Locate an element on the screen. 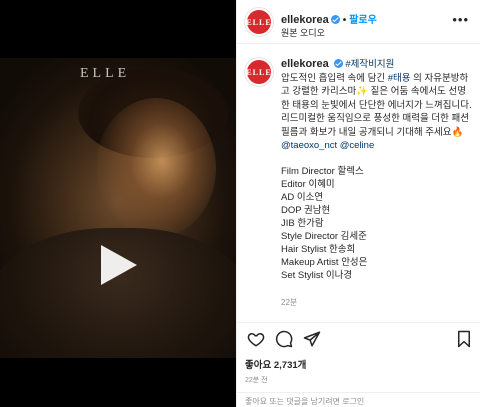  username-header: ellekorea • 팔로우 is located at coordinates (329, 18).